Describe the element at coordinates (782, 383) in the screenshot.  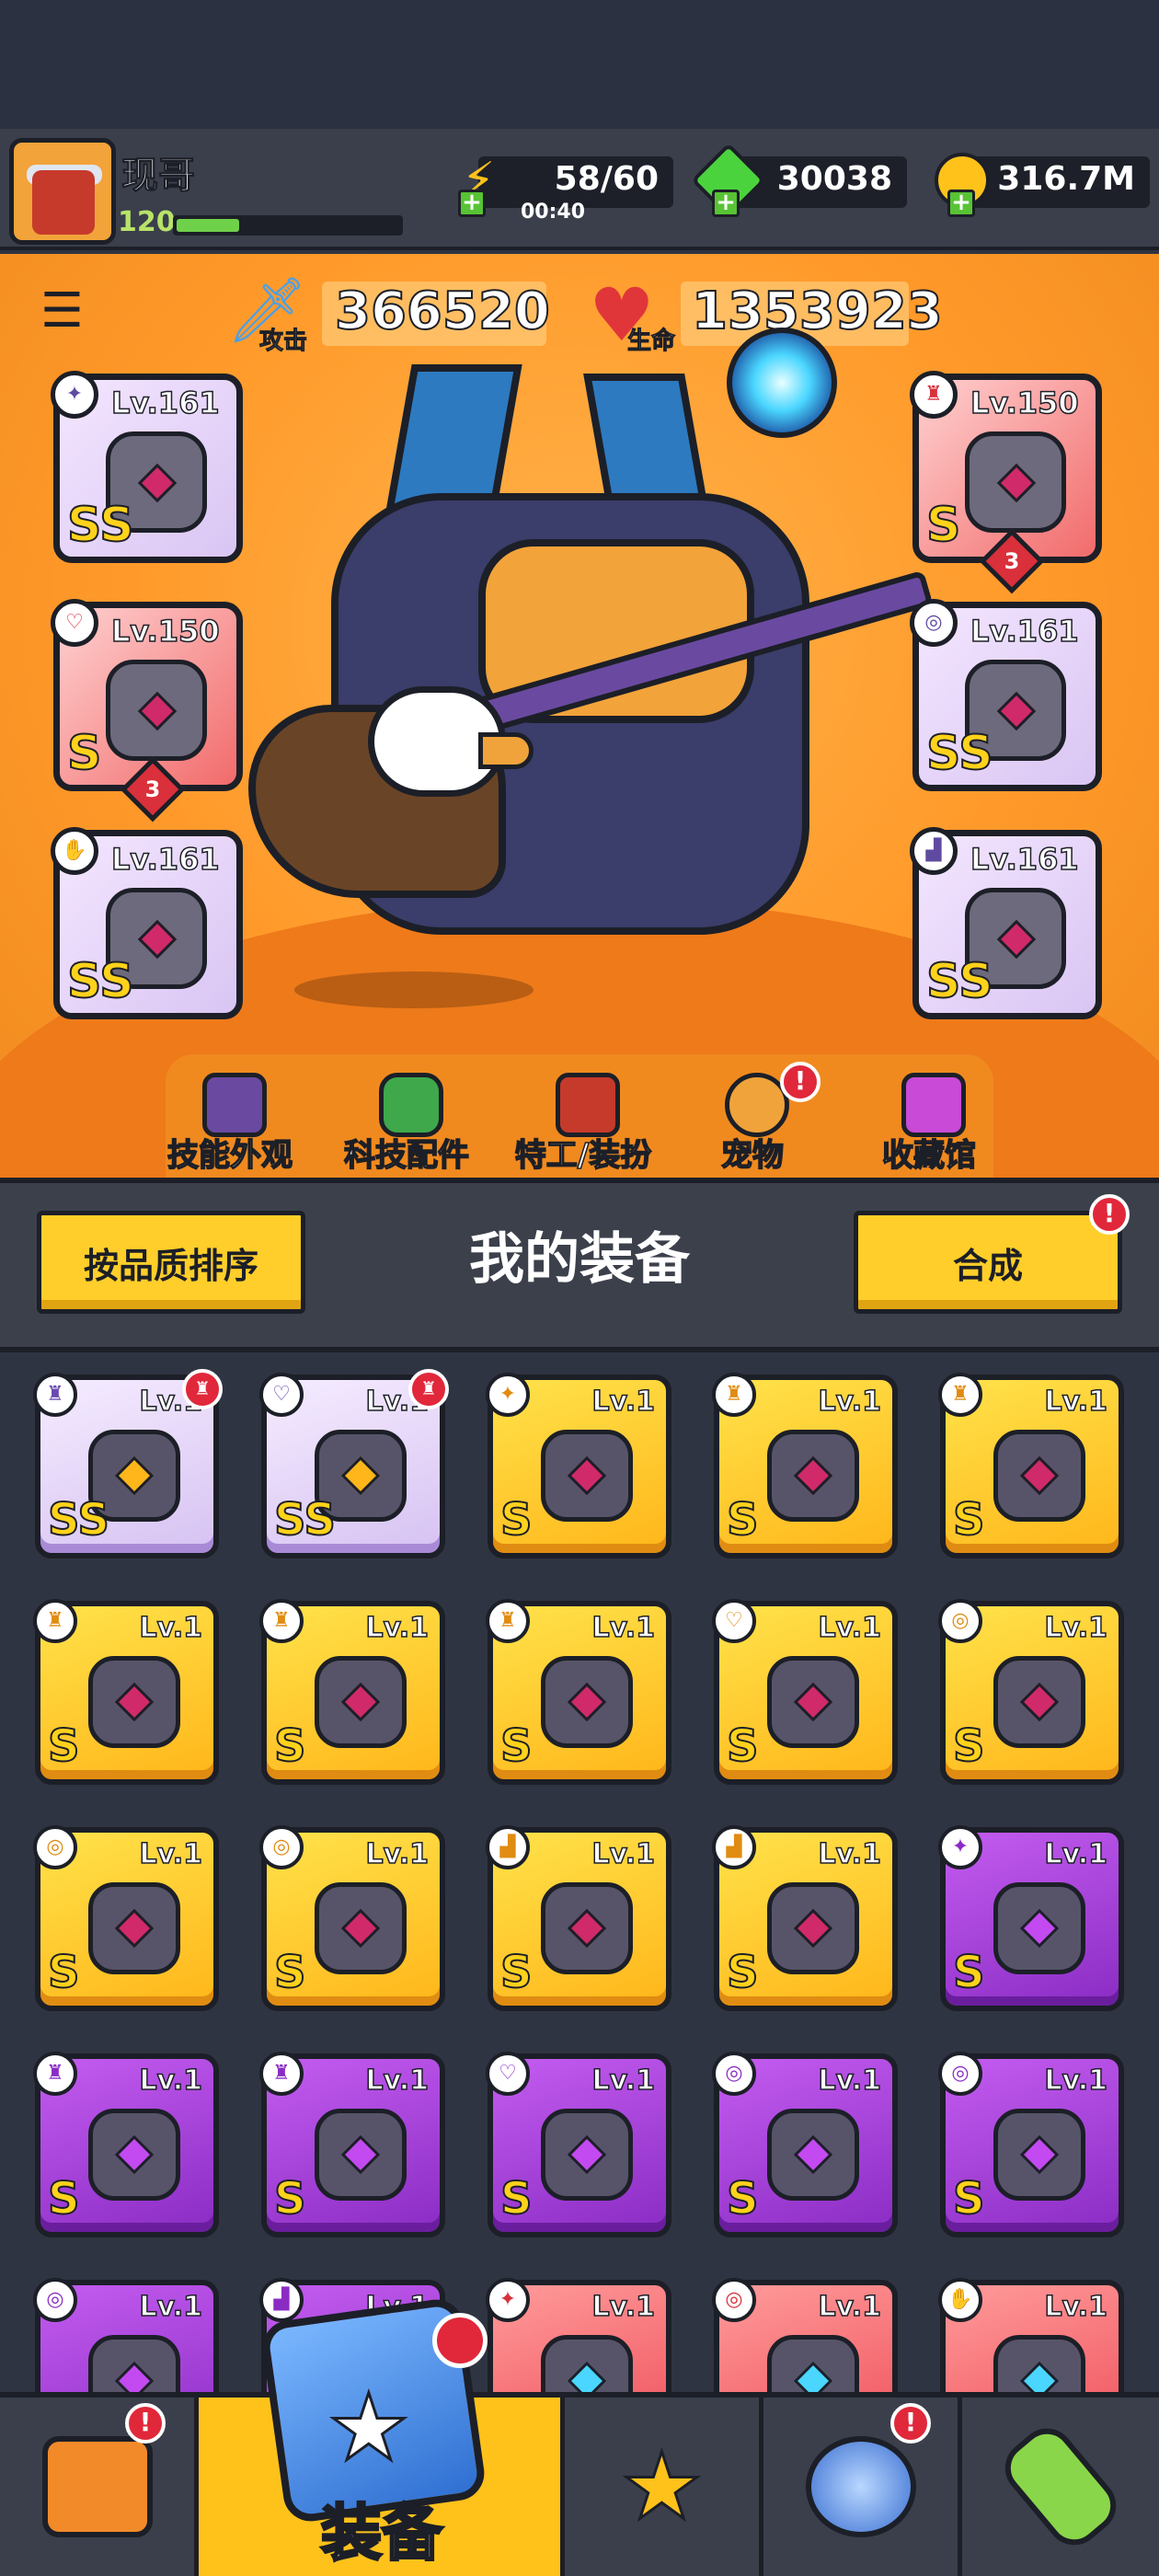
I see `staff-orb-icon` at that location.